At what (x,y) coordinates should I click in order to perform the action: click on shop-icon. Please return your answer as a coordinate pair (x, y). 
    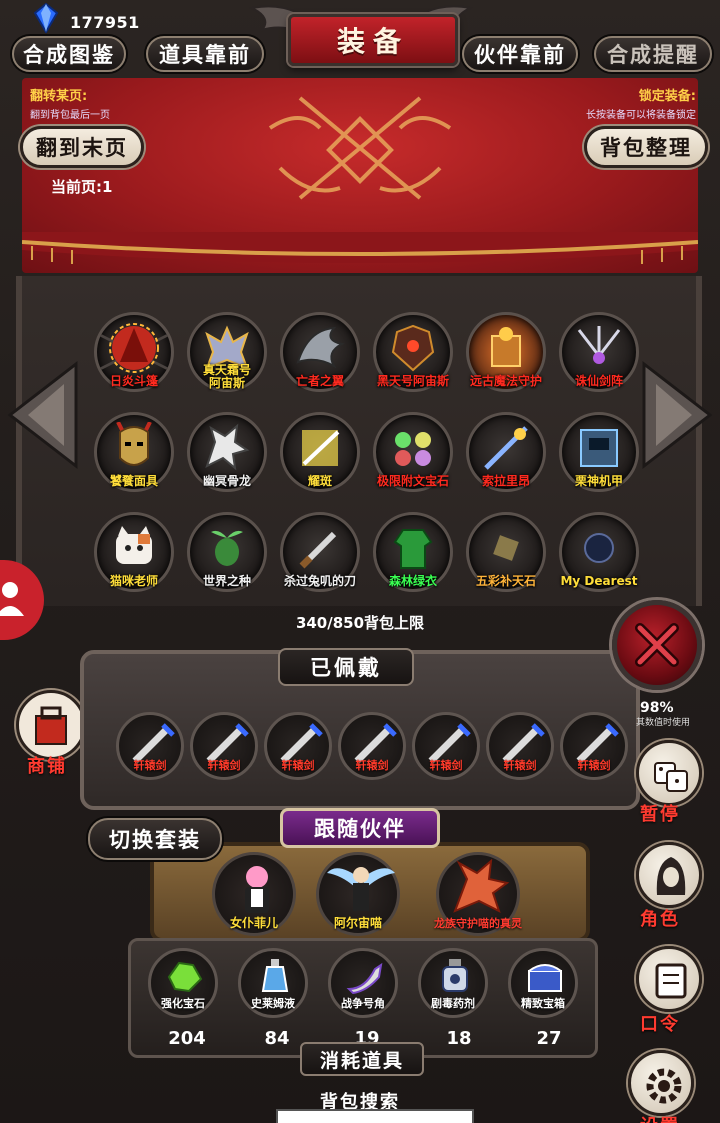
    Looking at the image, I should click on (51, 725).